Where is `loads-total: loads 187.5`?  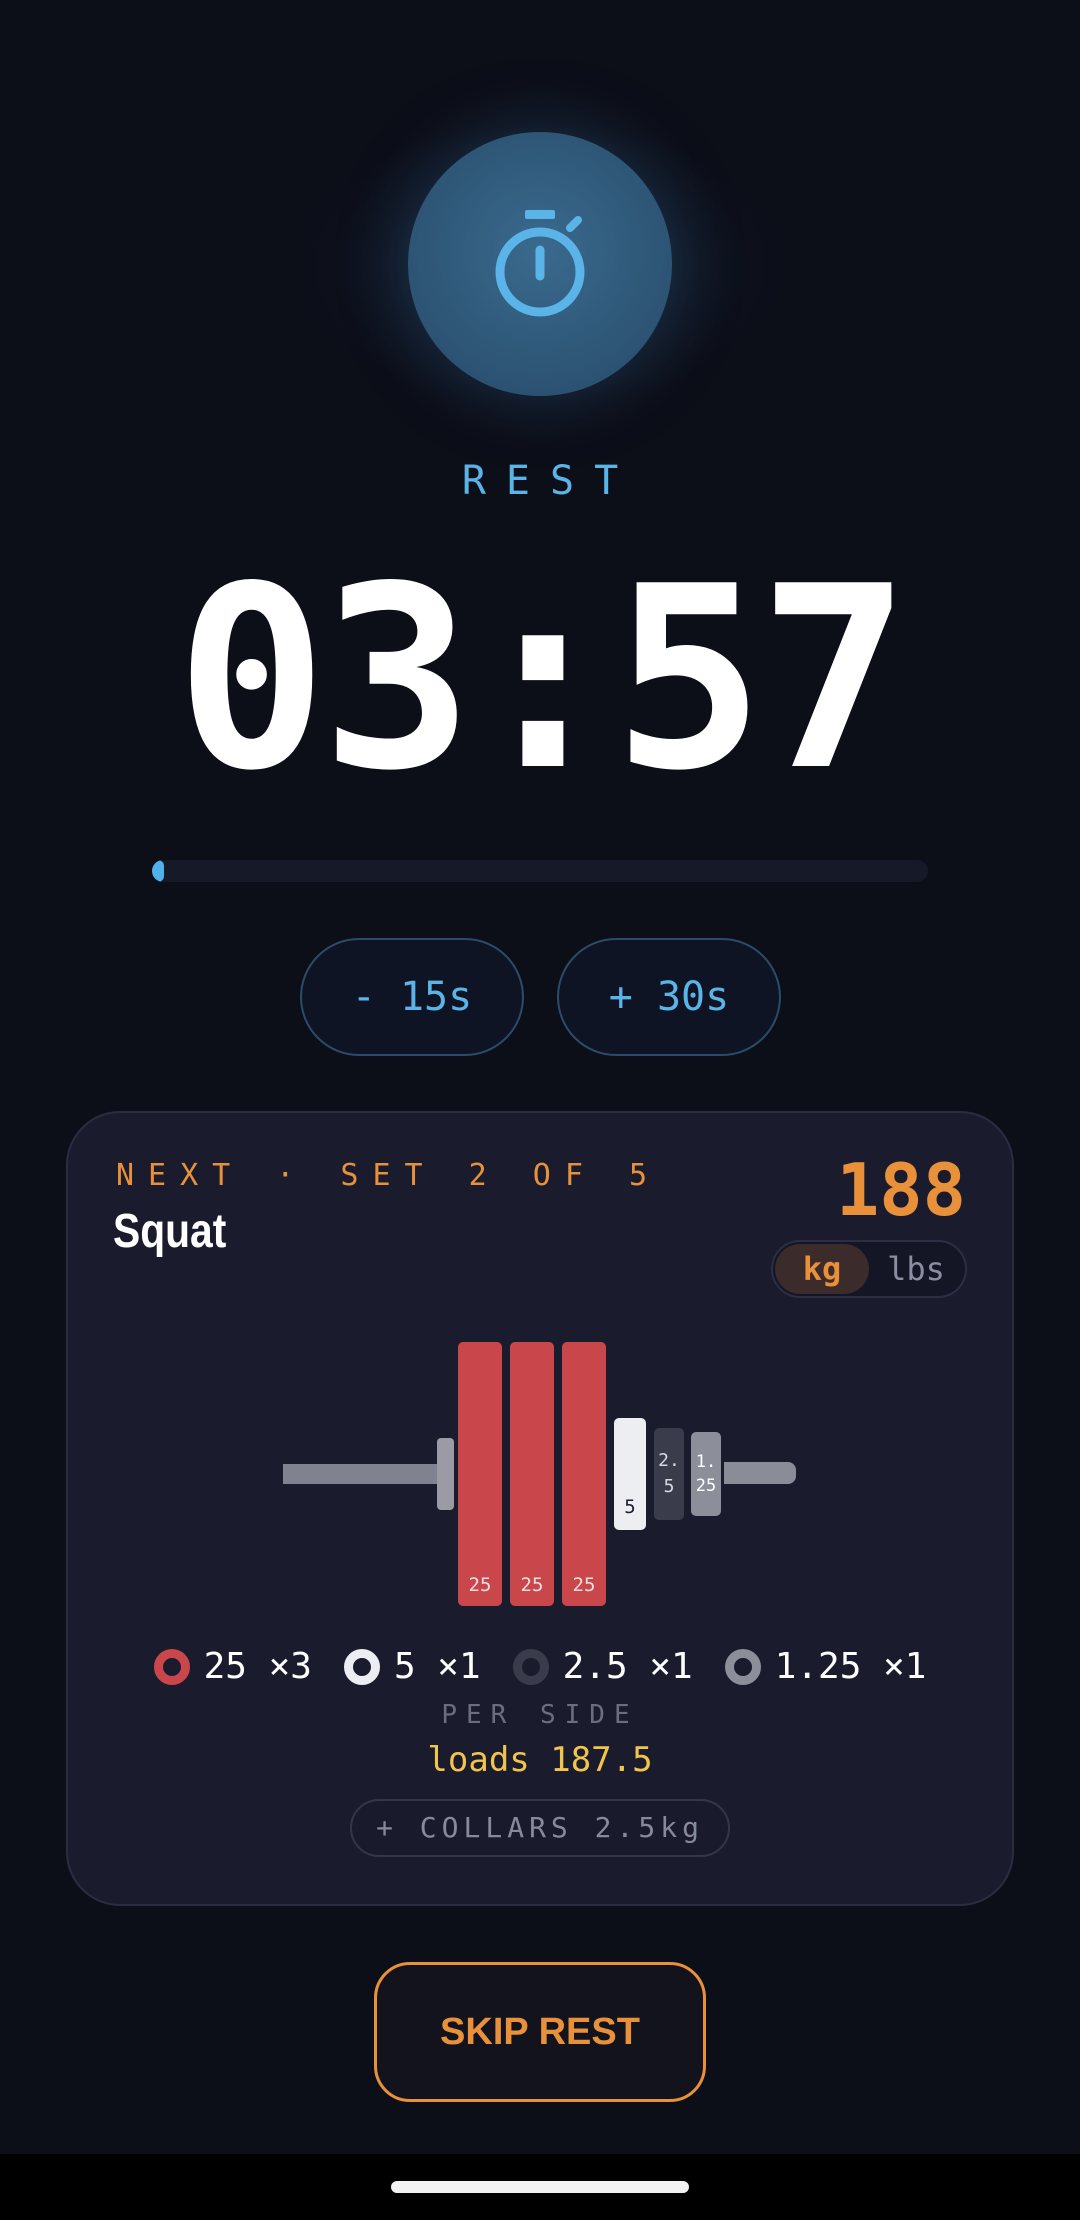 loads-total: loads 187.5 is located at coordinates (540, 1760).